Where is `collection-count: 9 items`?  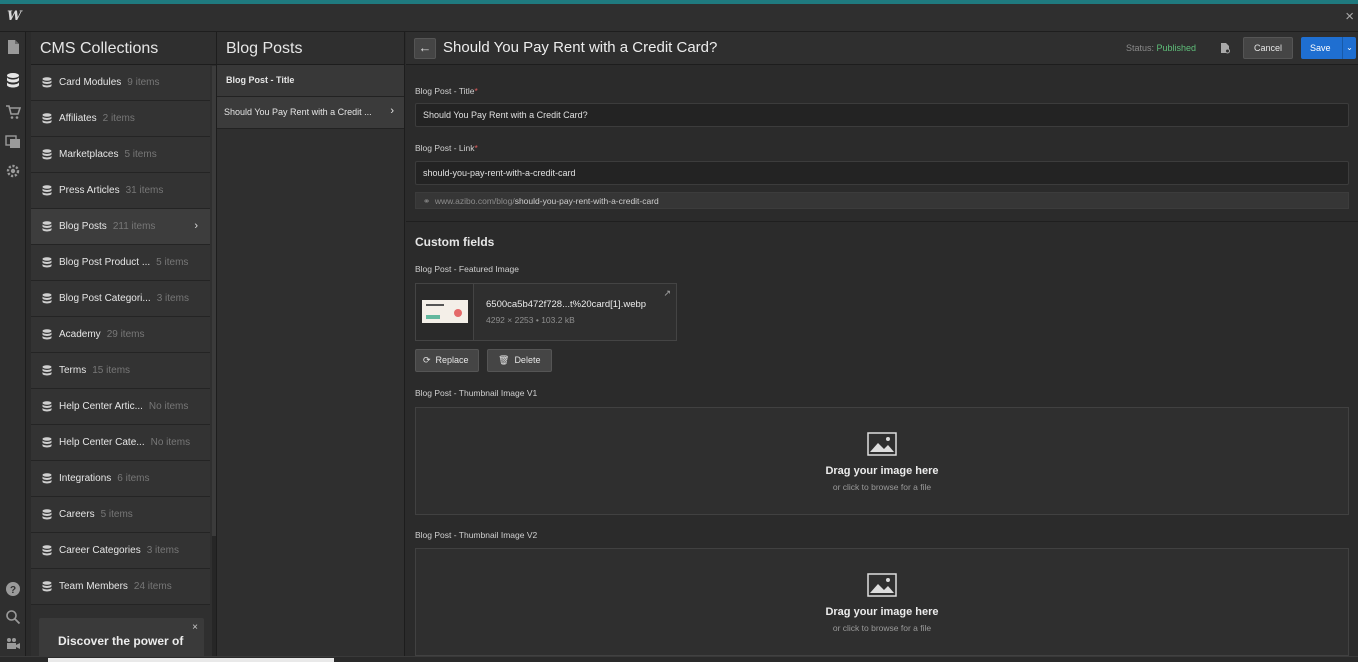
collection-count: 9 items is located at coordinates (143, 82).